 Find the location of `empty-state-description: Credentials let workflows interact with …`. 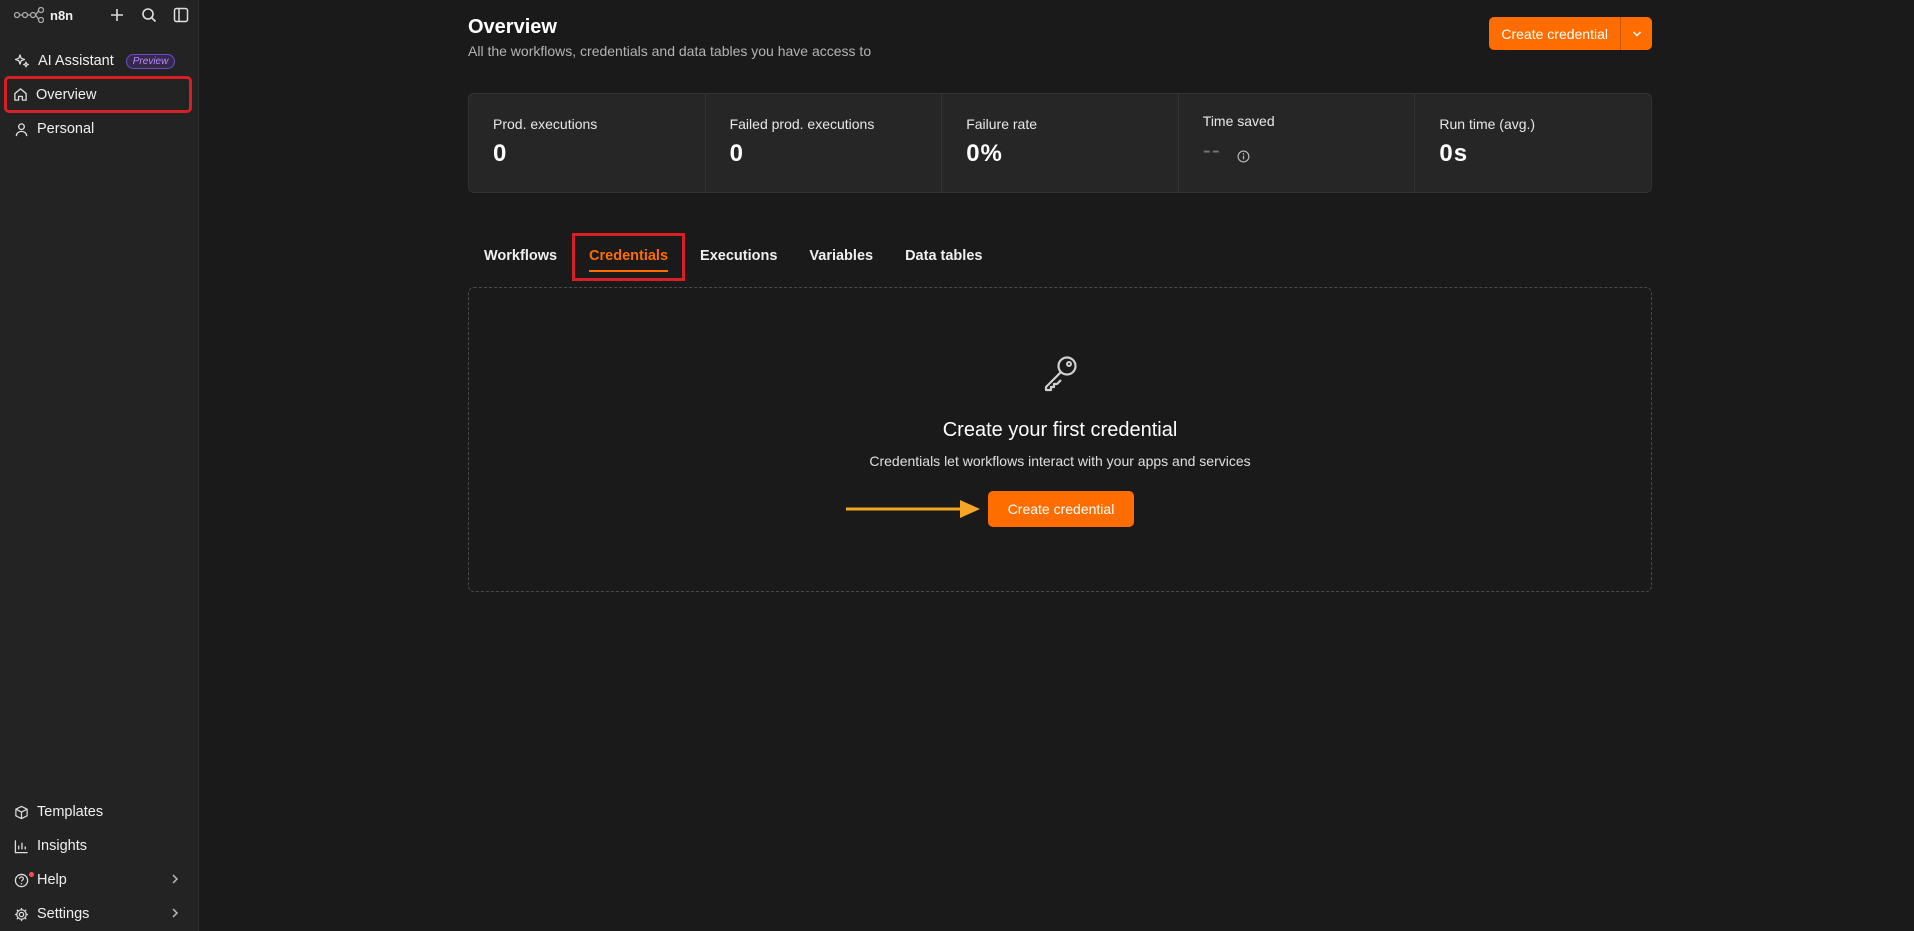

empty-state-description: Credentials let workflows interact with … is located at coordinates (1060, 461).